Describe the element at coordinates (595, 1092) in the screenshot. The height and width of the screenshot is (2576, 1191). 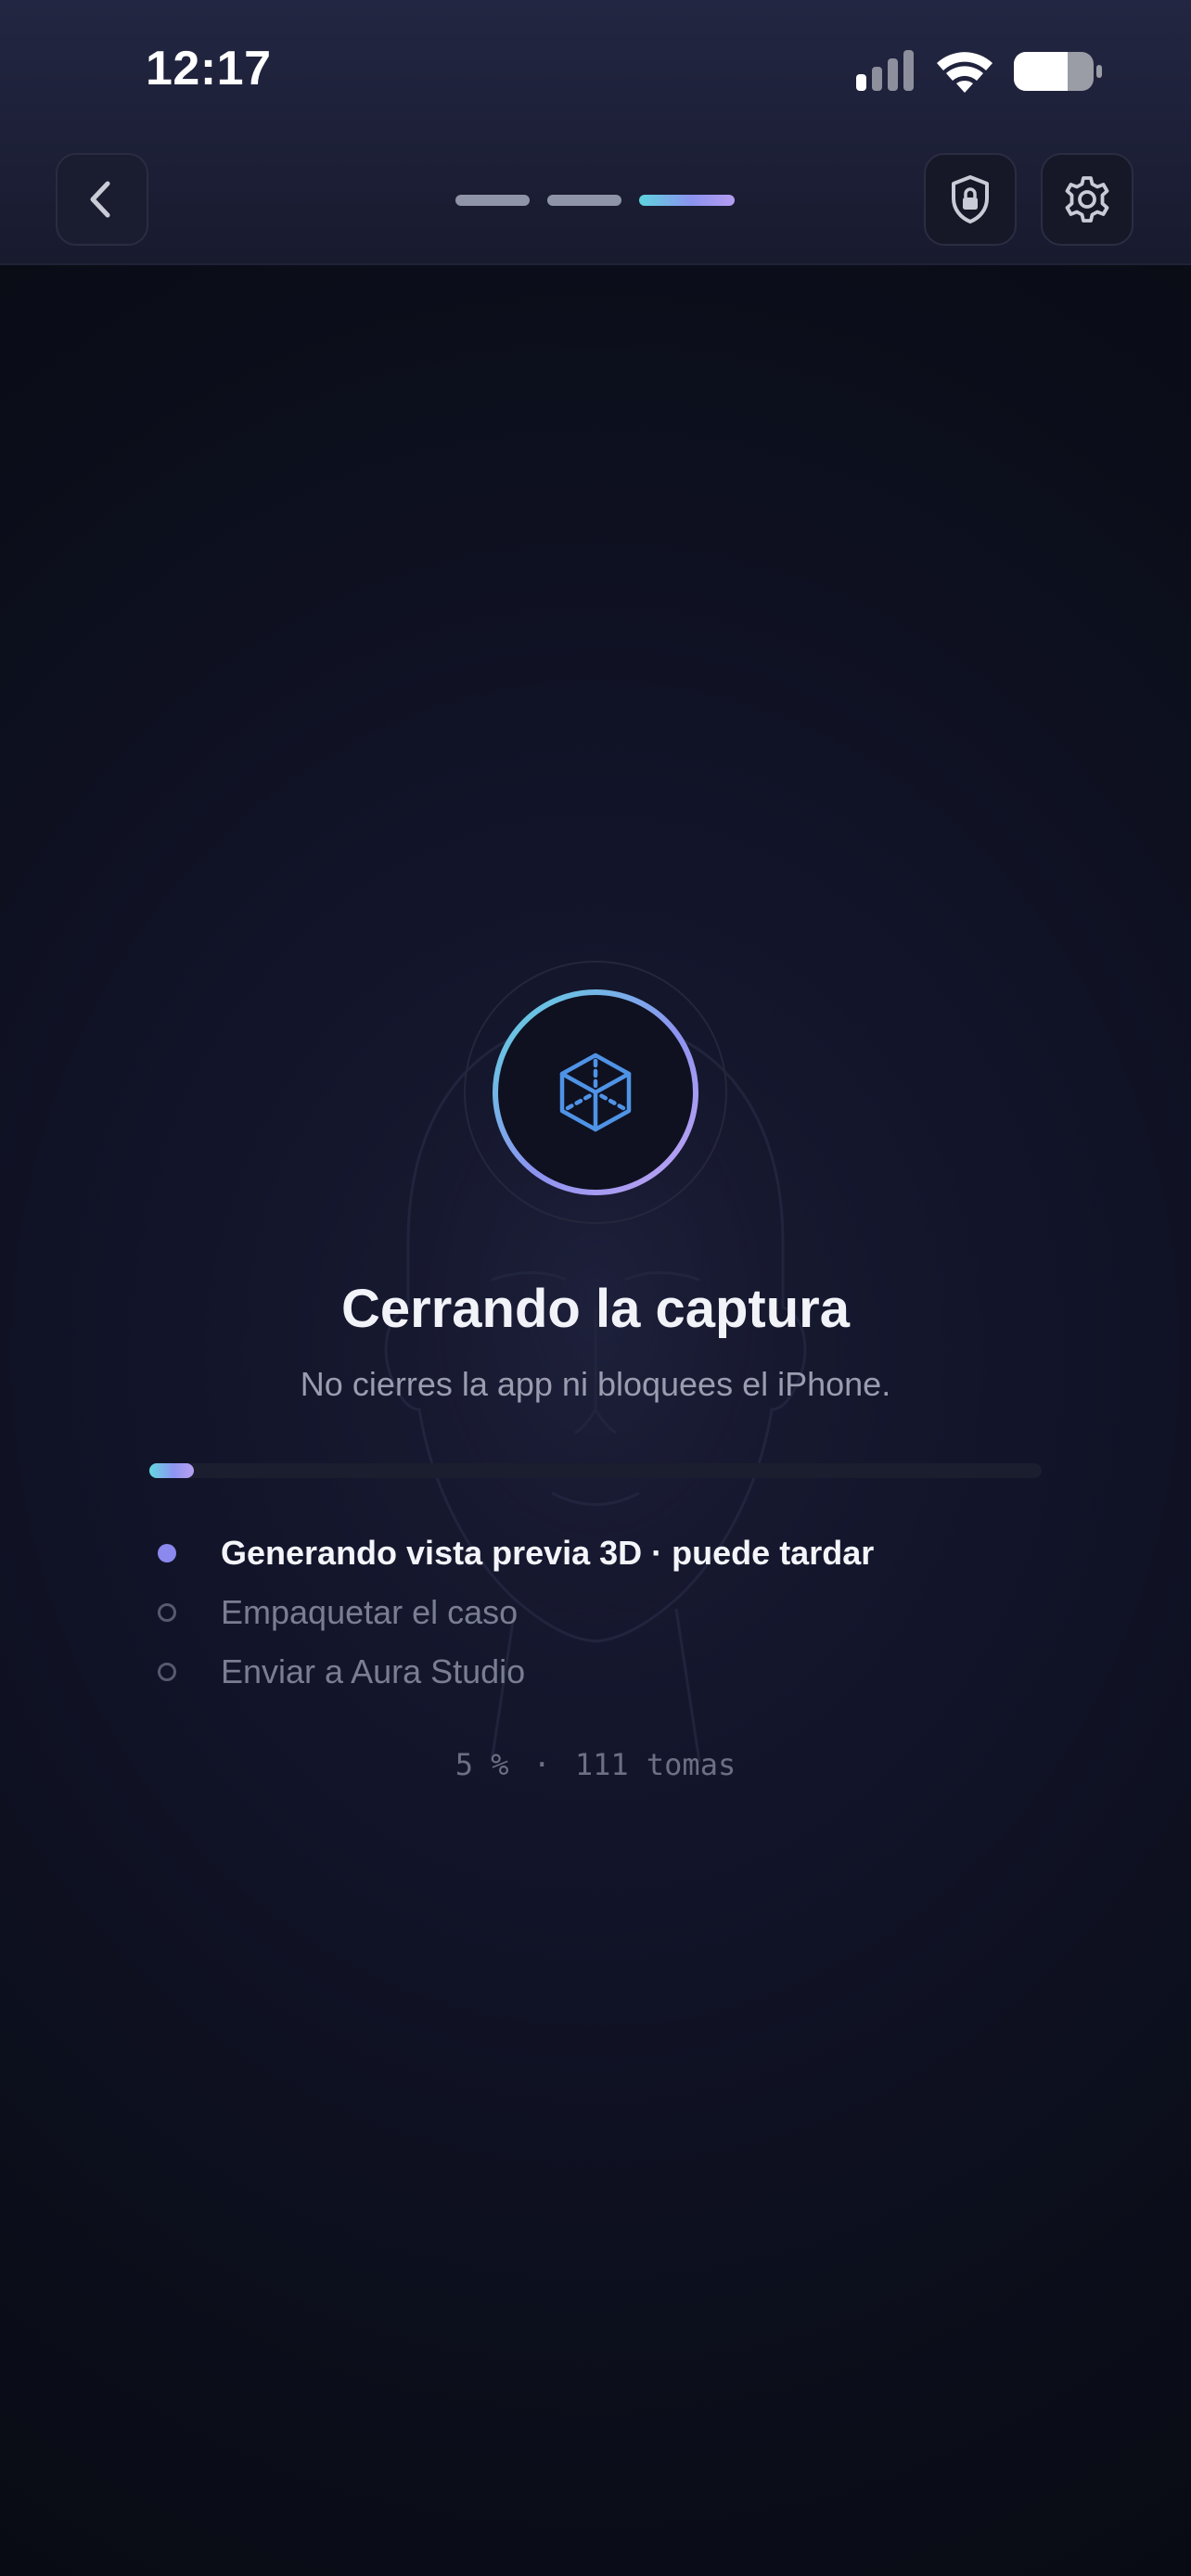
I see `progress-ring` at that location.